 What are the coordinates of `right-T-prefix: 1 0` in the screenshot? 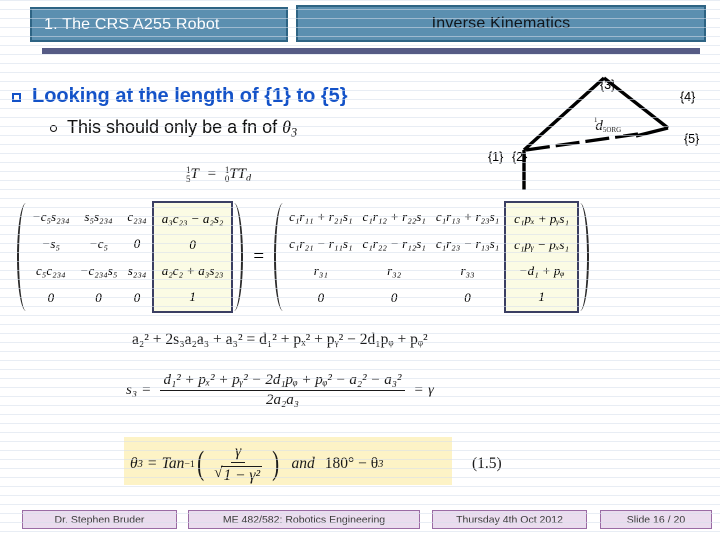 It's located at (227, 174).